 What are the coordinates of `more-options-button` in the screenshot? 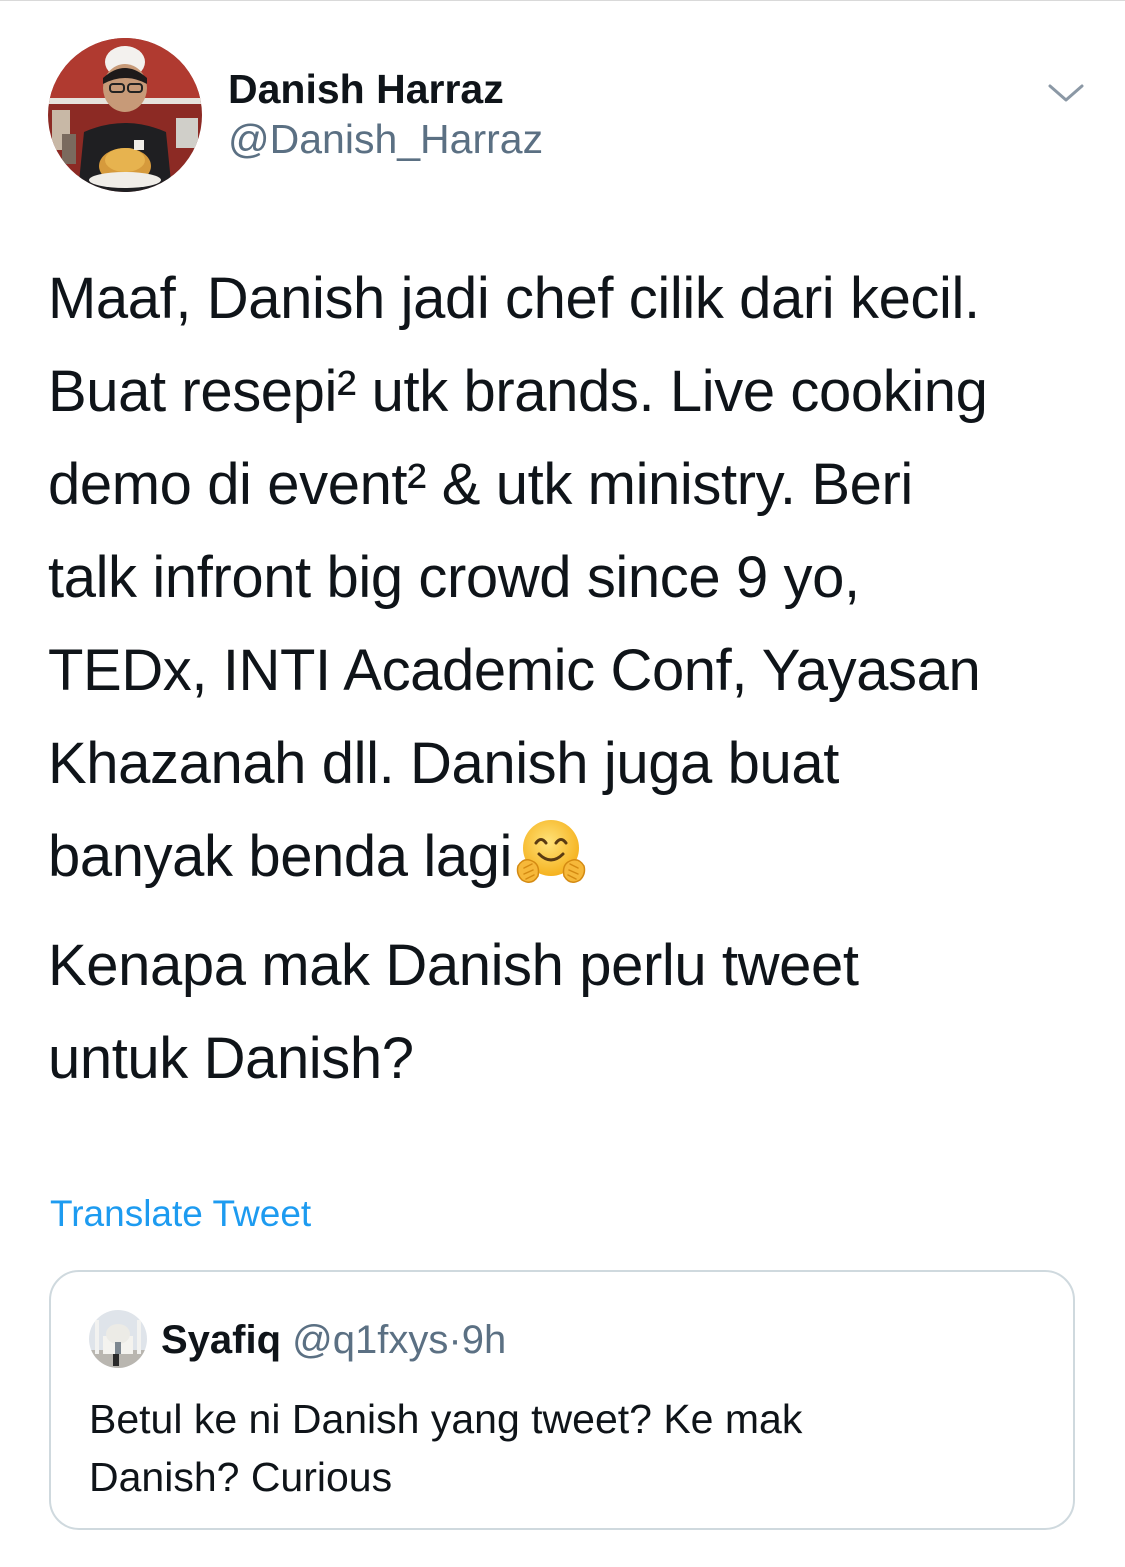 It's located at (1066, 93).